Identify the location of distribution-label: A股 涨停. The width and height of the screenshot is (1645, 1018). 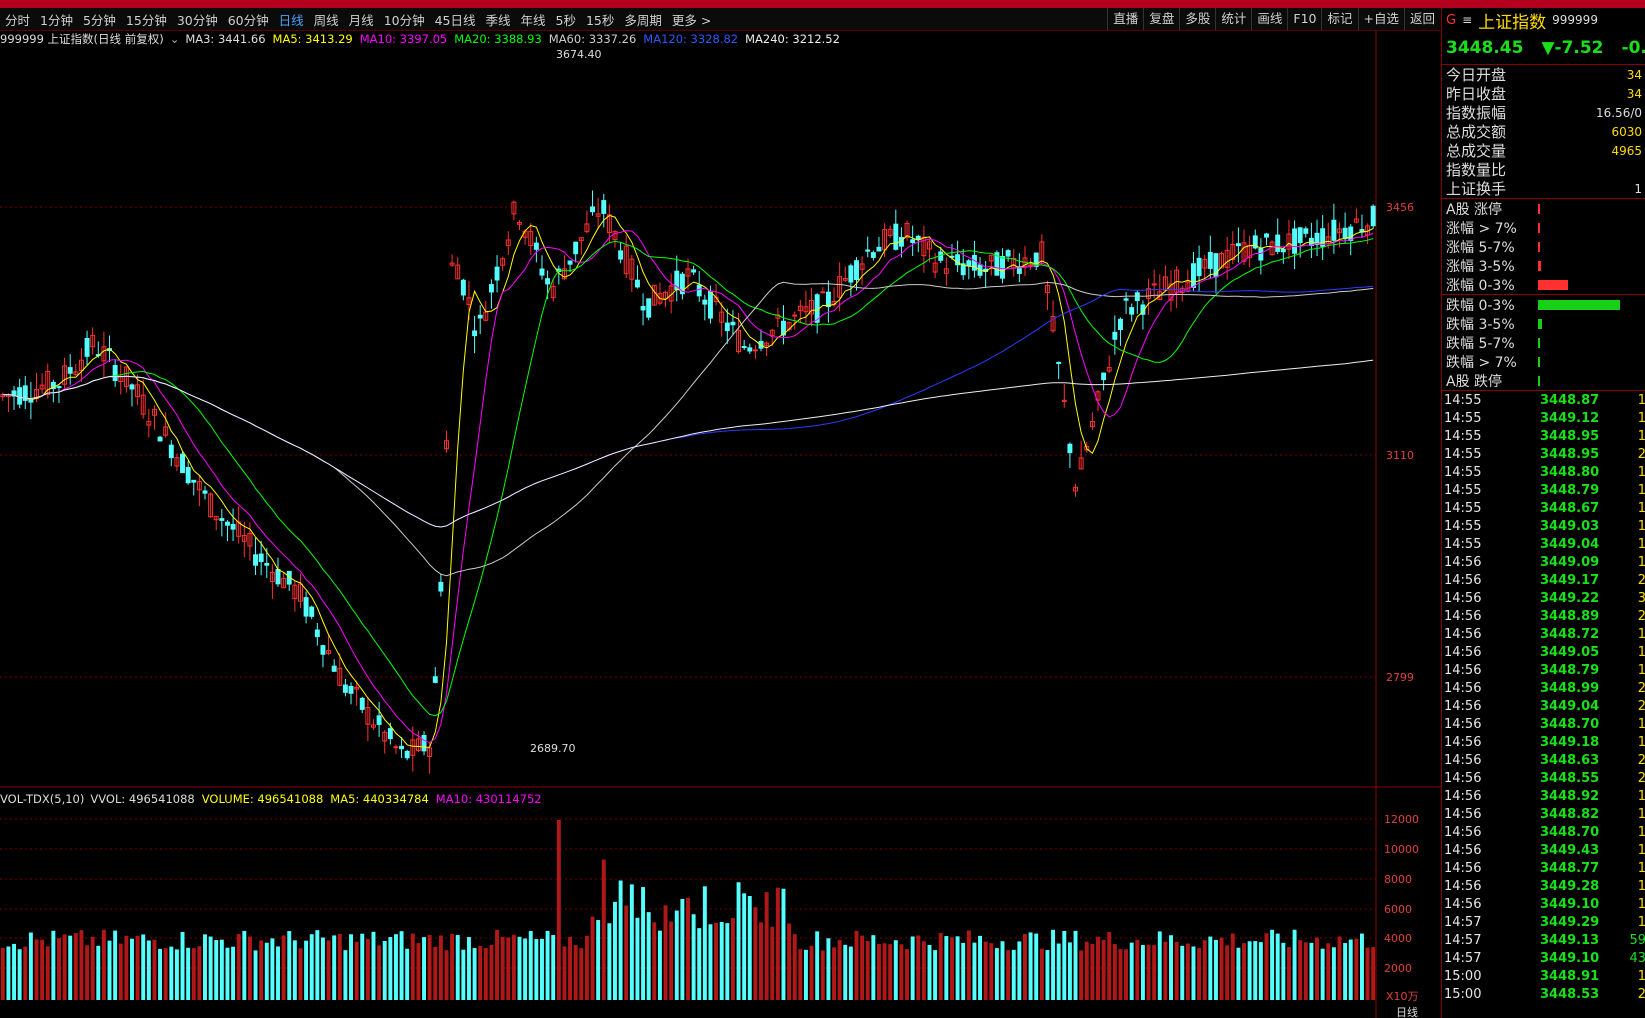
(1474, 209).